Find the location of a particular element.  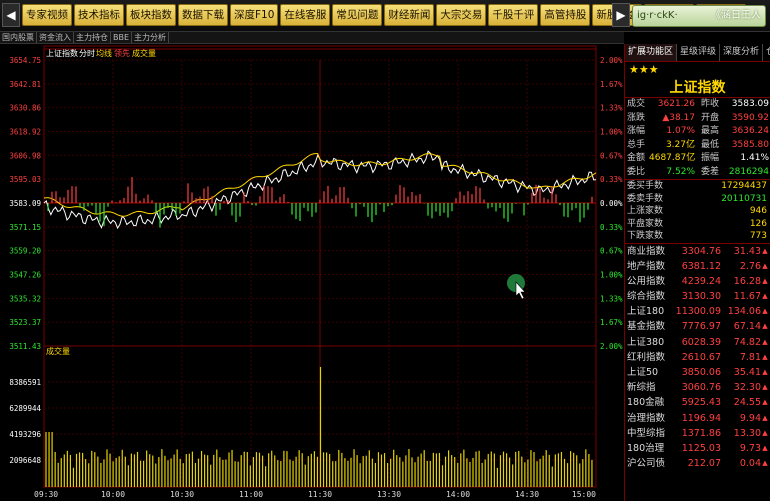

sub-tab: 主力持仓 is located at coordinates (92, 37).